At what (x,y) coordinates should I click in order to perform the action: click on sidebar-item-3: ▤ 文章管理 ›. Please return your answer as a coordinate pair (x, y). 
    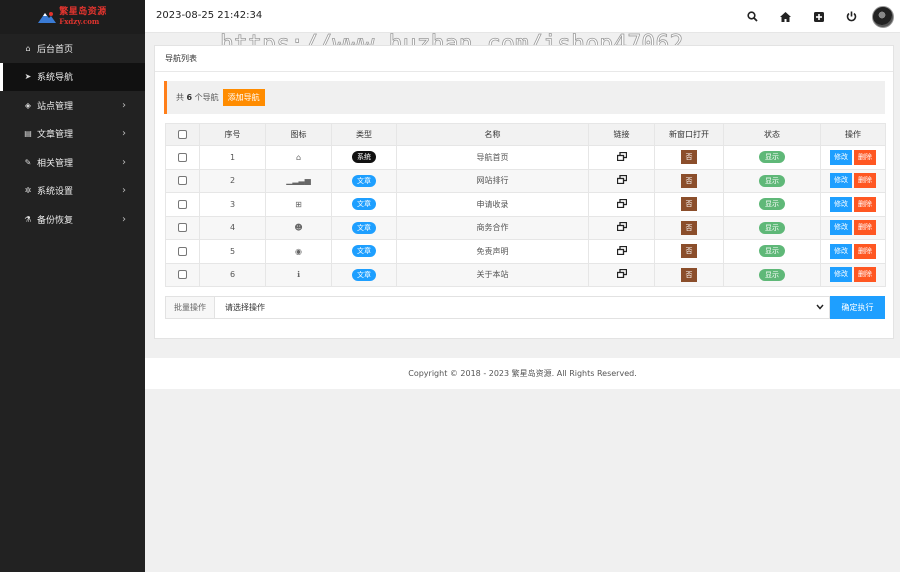
    Looking at the image, I should click on (72, 134).